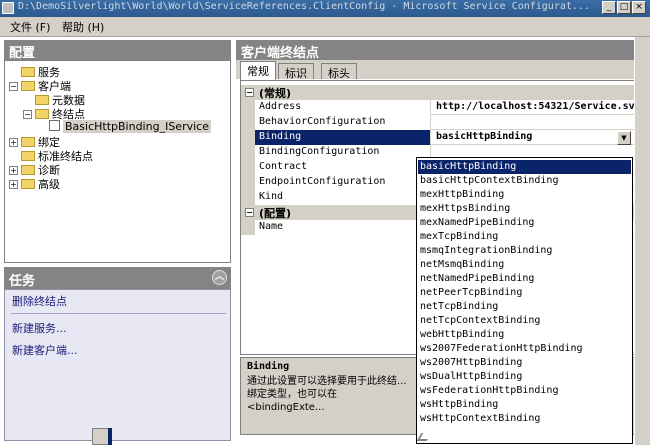  Describe the element at coordinates (524, 419) in the screenshot. I see `dropdown-option: wsHttpContextBinding` at that location.